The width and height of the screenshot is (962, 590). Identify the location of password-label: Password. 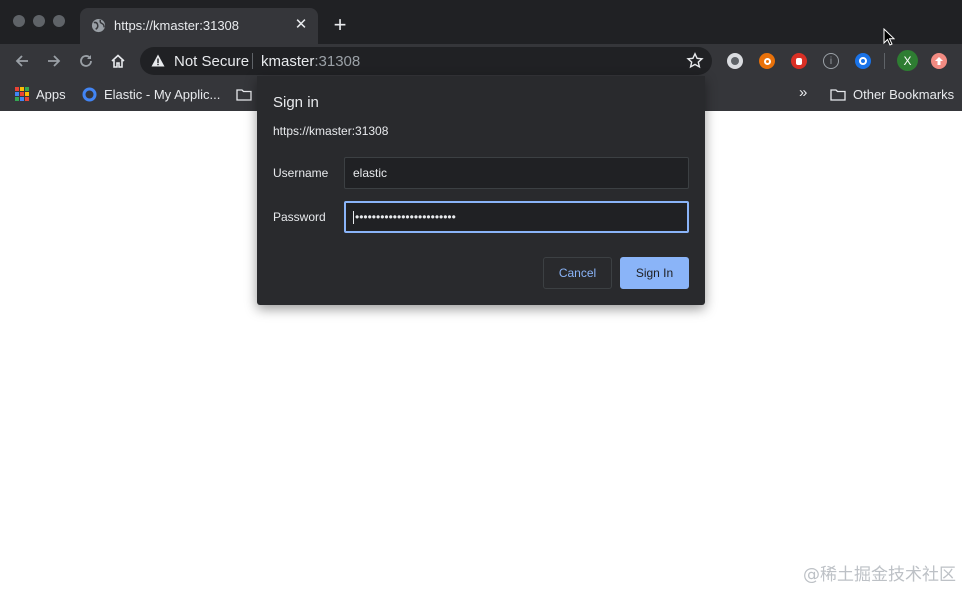
(299, 217).